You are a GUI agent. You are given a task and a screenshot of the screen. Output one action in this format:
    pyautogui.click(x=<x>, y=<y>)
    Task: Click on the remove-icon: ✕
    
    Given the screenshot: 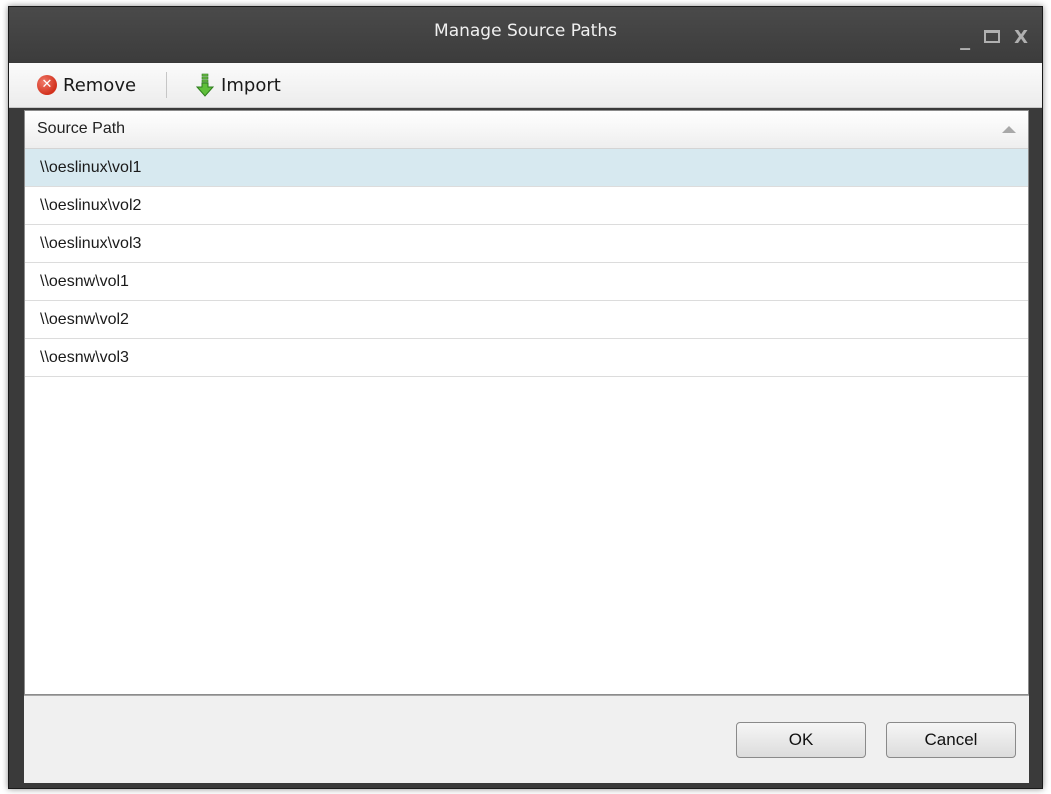 What is the action you would take?
    pyautogui.click(x=47, y=85)
    